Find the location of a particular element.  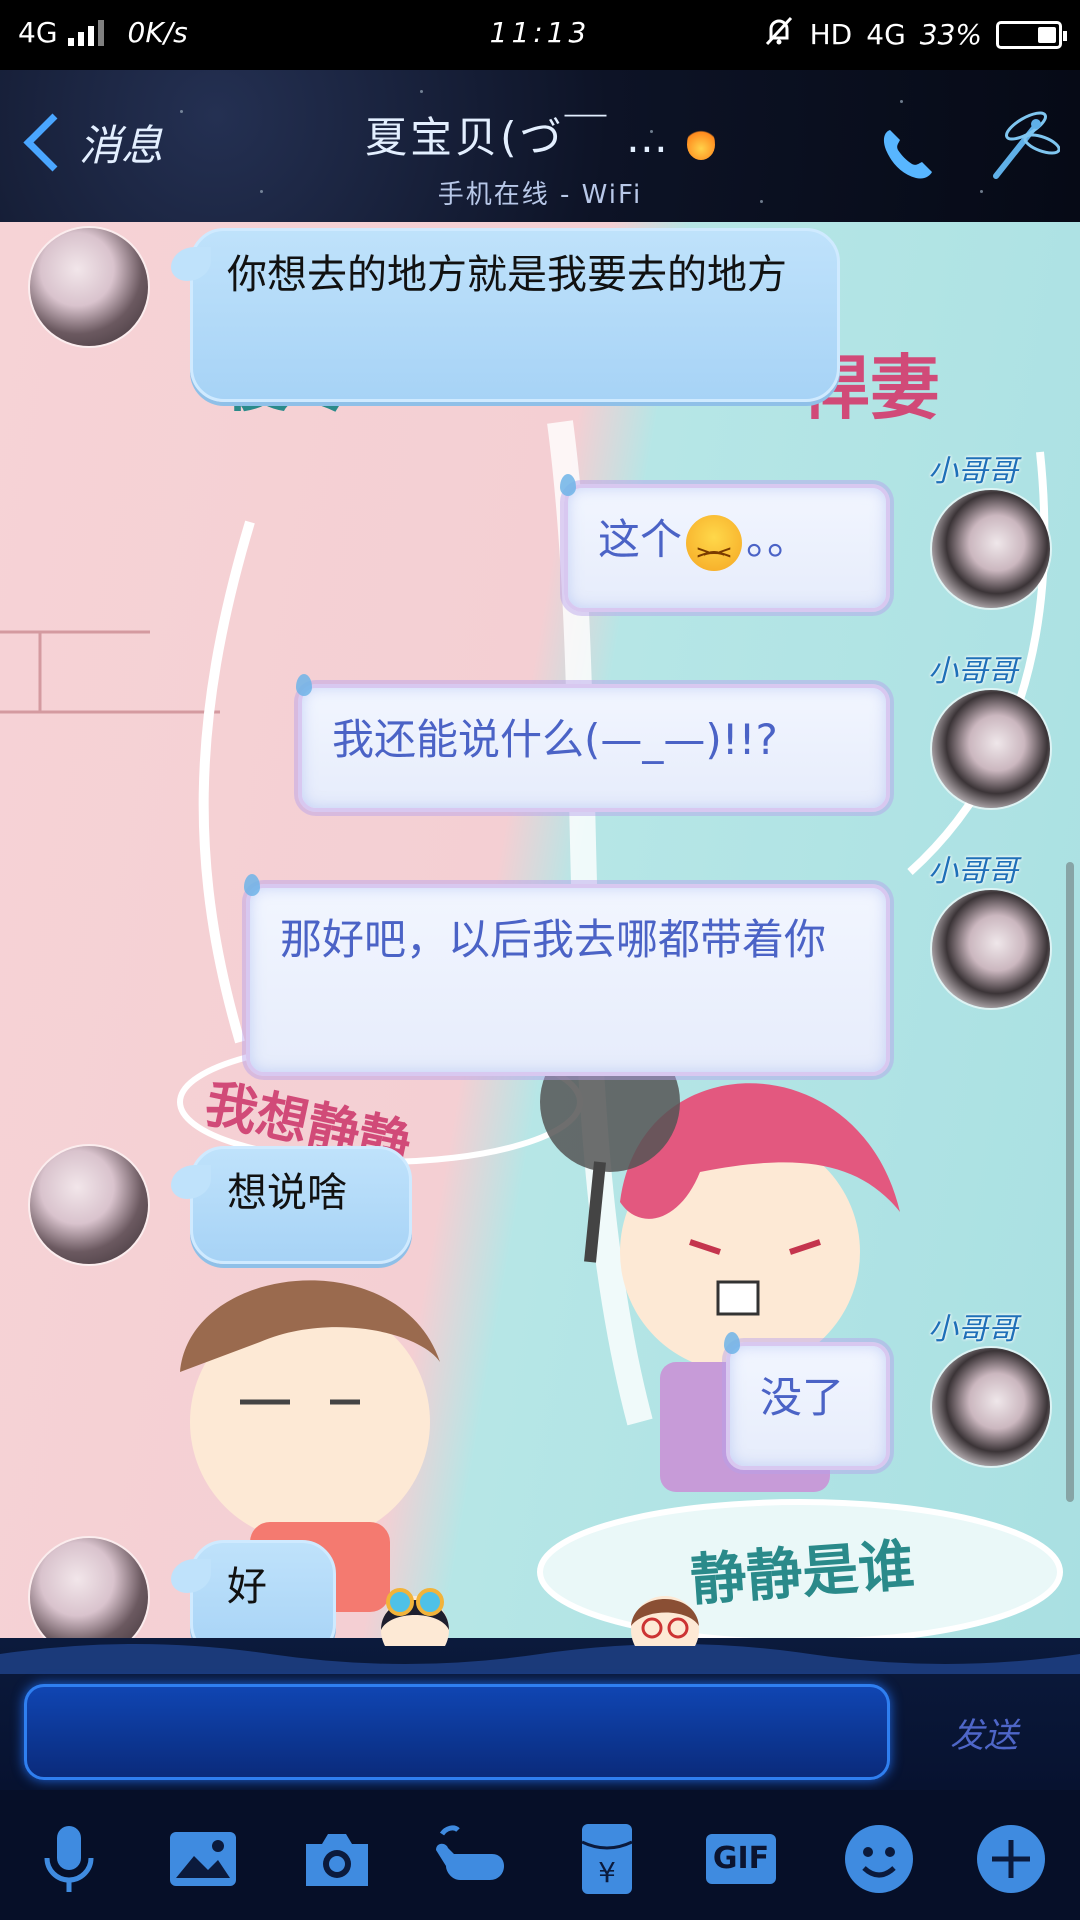

hd-indicator: HD is located at coordinates (831, 34).